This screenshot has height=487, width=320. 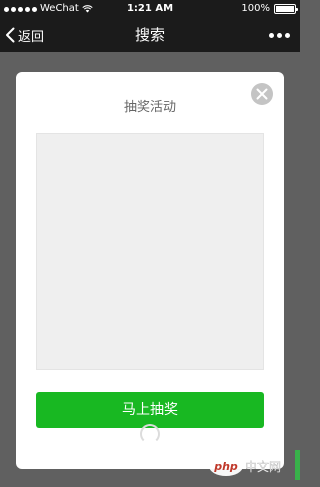 What do you see at coordinates (150, 9) in the screenshot?
I see `status-bar: WeChat 1:21 AM 100%` at bounding box center [150, 9].